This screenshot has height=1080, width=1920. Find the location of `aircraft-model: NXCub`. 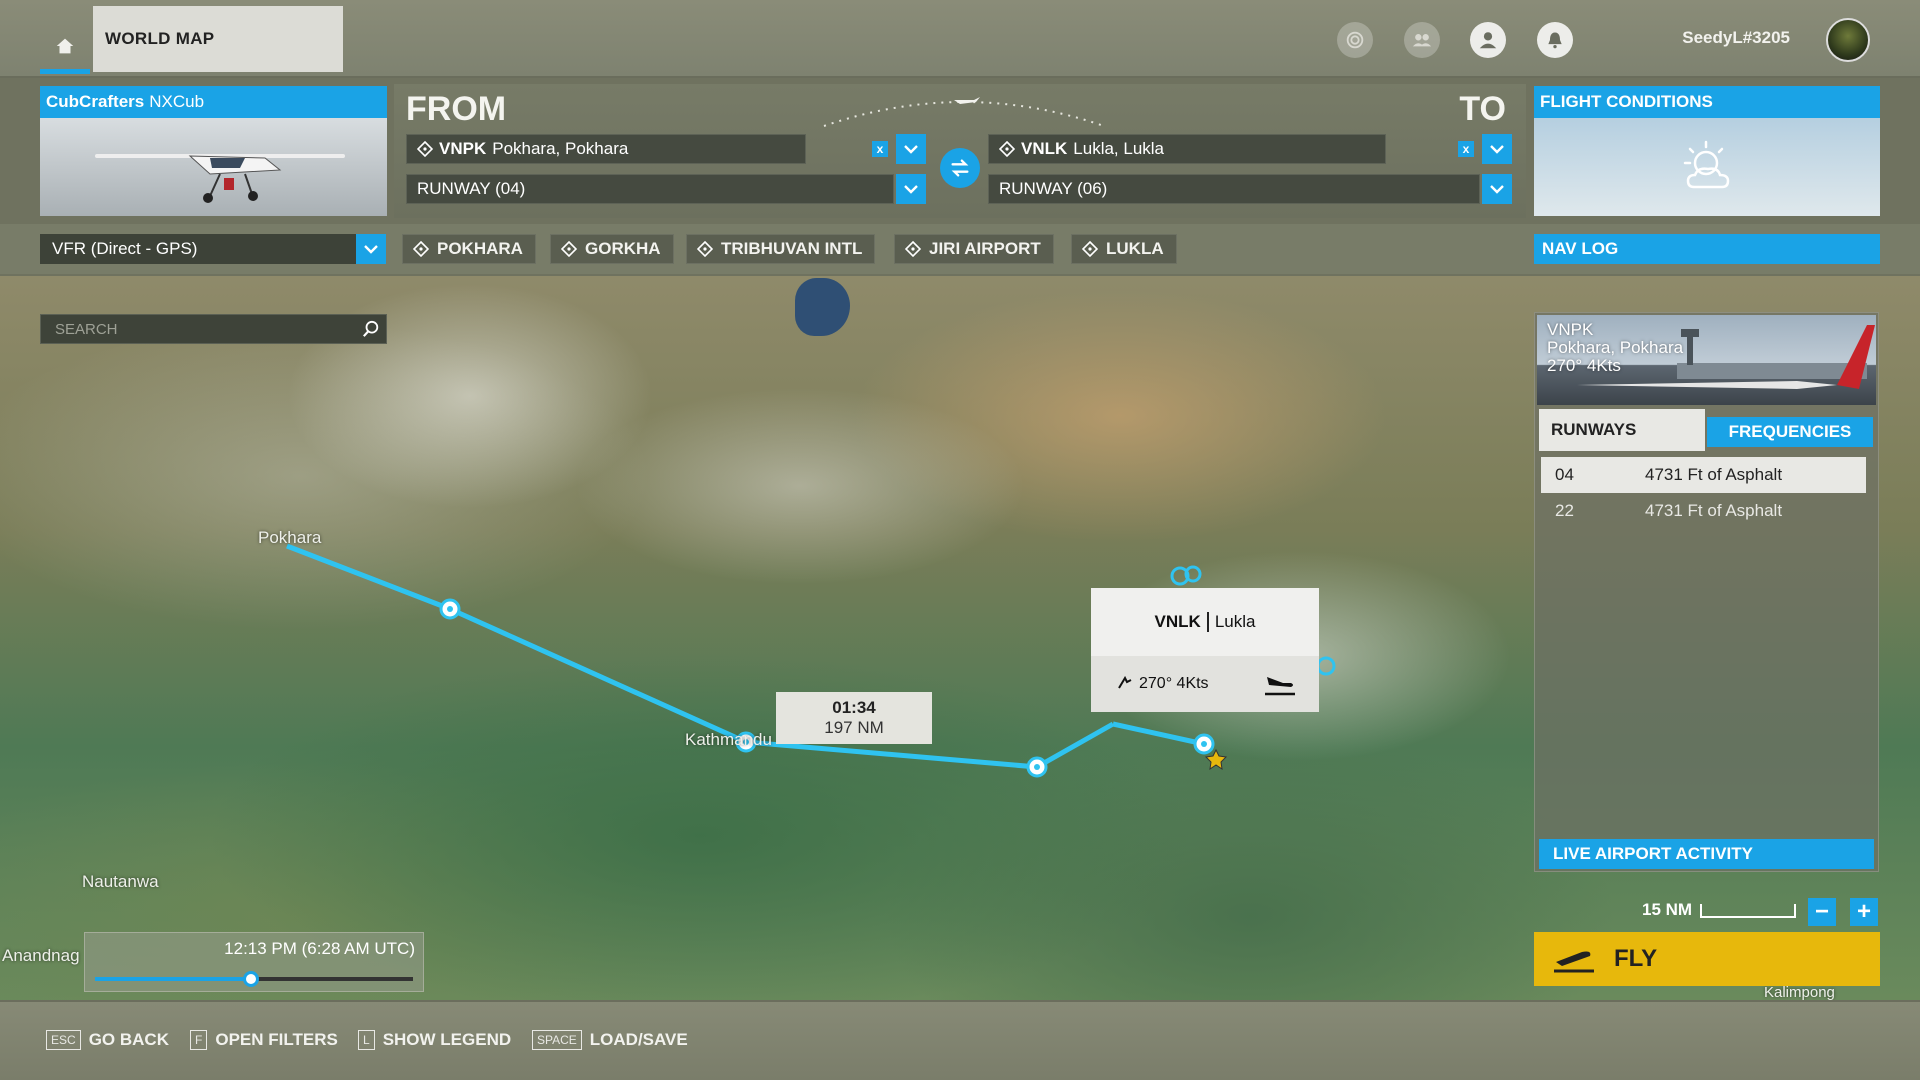

aircraft-model: NXCub is located at coordinates (177, 101).